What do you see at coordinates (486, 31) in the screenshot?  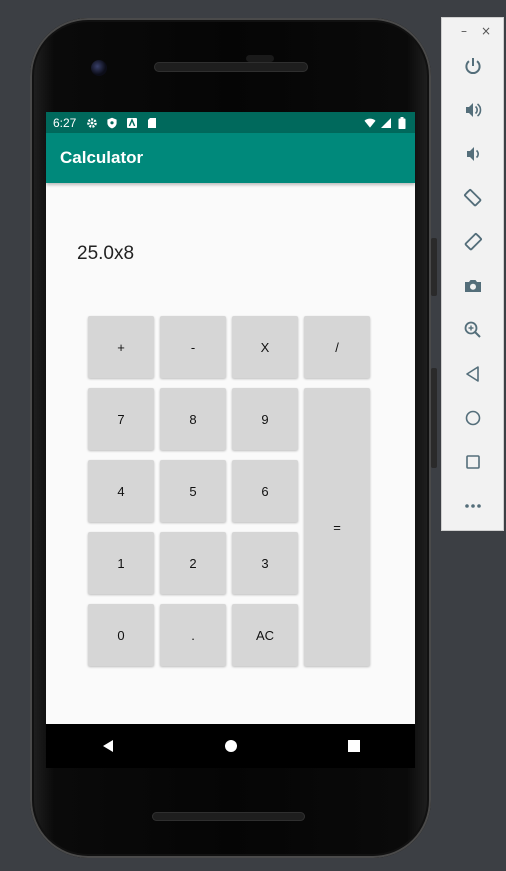 I see `close-button: ×` at bounding box center [486, 31].